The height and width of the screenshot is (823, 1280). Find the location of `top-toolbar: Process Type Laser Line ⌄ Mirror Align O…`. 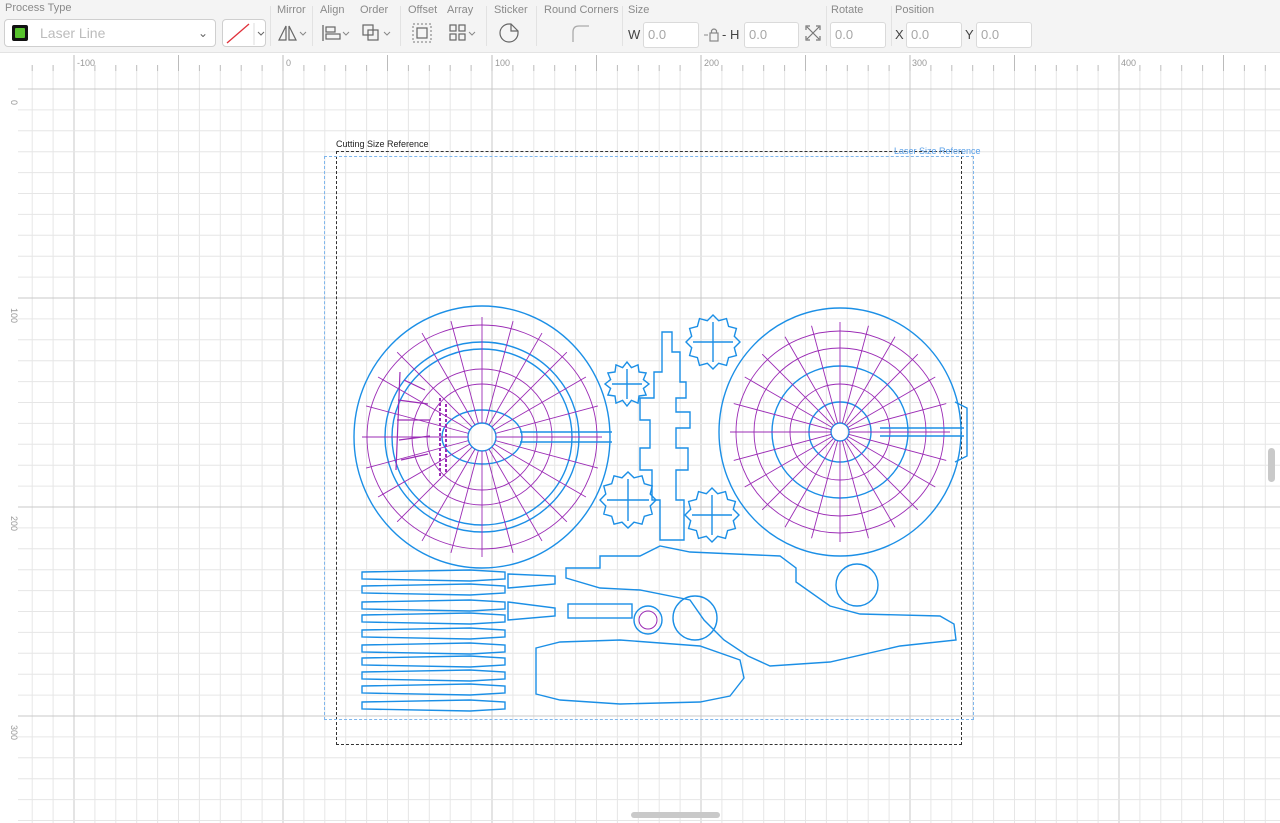

top-toolbar: Process Type Laser Line ⌄ Mirror Align O… is located at coordinates (640, 26).